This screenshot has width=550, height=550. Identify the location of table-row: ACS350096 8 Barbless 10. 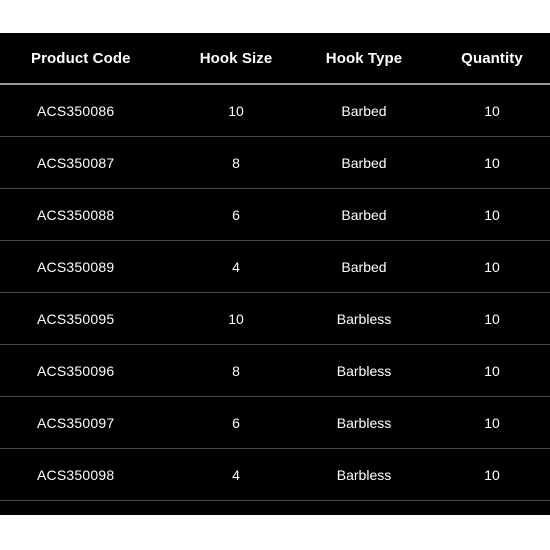
(275, 370).